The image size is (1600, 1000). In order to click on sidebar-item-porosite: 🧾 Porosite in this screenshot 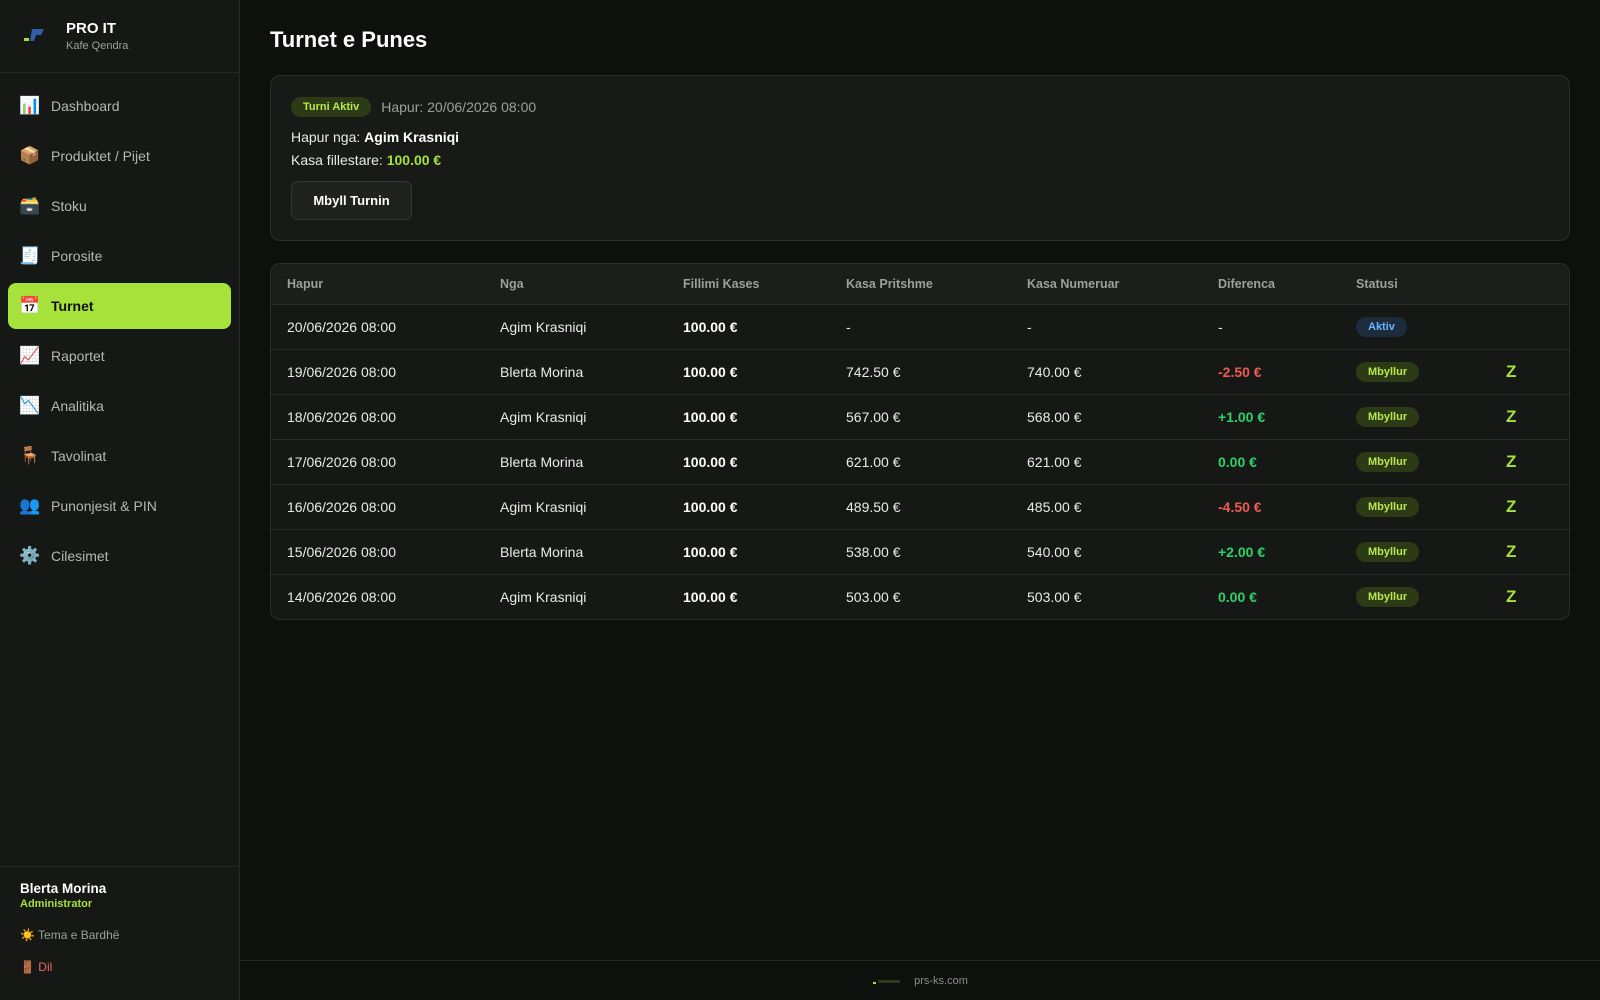, I will do `click(119, 256)`.